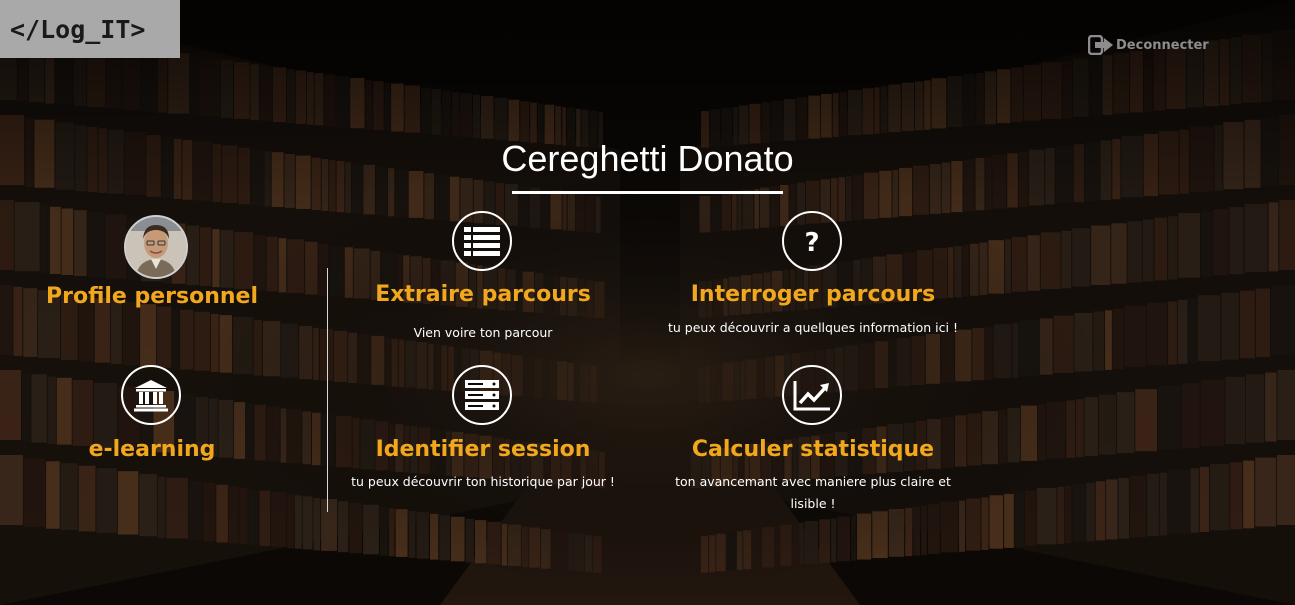 The width and height of the screenshot is (1295, 605). Describe the element at coordinates (813, 449) in the screenshot. I see `compute-statistics-link: Calculer statistique` at that location.